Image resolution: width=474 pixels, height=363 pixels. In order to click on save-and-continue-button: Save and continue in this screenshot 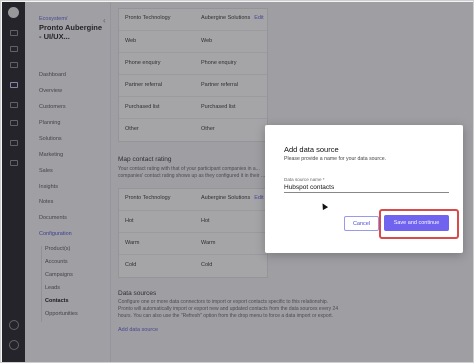, I will do `click(416, 223)`.